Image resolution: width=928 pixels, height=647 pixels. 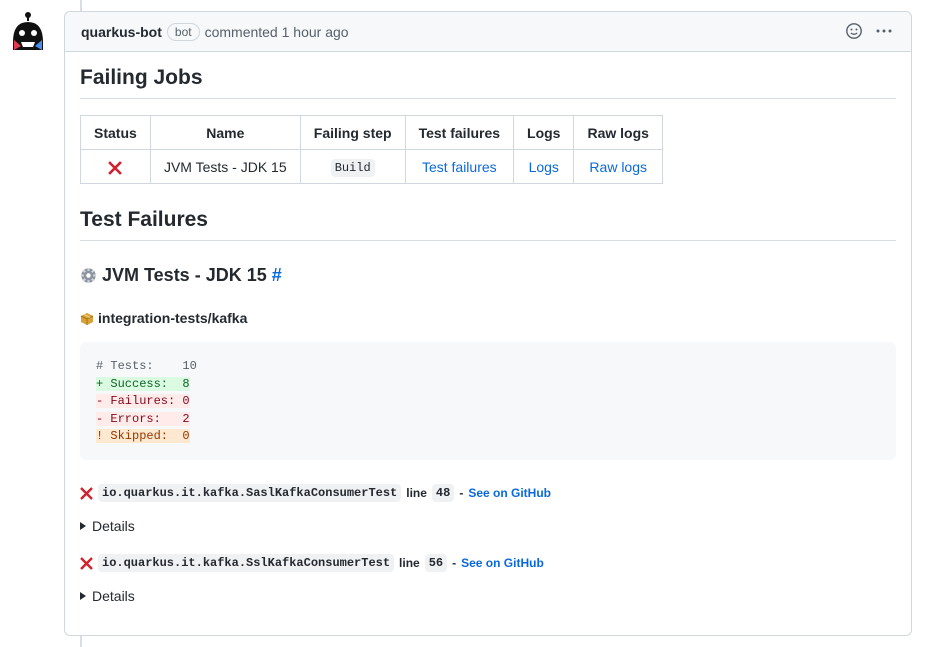 What do you see at coordinates (246, 563) in the screenshot?
I see `failure-class-name: io.quarkus.it.kafka.SslKafkaConsumerTest` at bounding box center [246, 563].